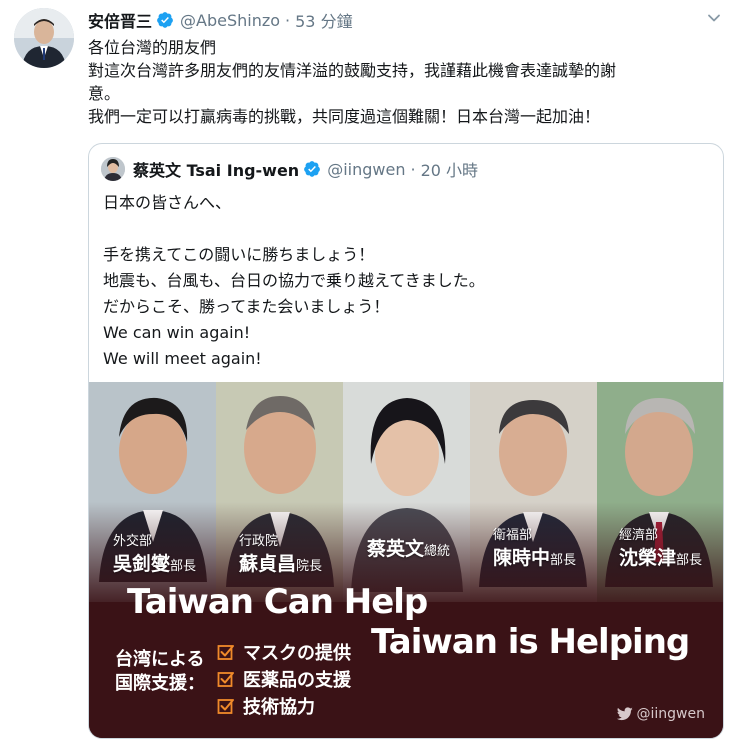 The image size is (738, 739). Describe the element at coordinates (437, 551) in the screenshot. I see `official-rank: 總統` at that location.